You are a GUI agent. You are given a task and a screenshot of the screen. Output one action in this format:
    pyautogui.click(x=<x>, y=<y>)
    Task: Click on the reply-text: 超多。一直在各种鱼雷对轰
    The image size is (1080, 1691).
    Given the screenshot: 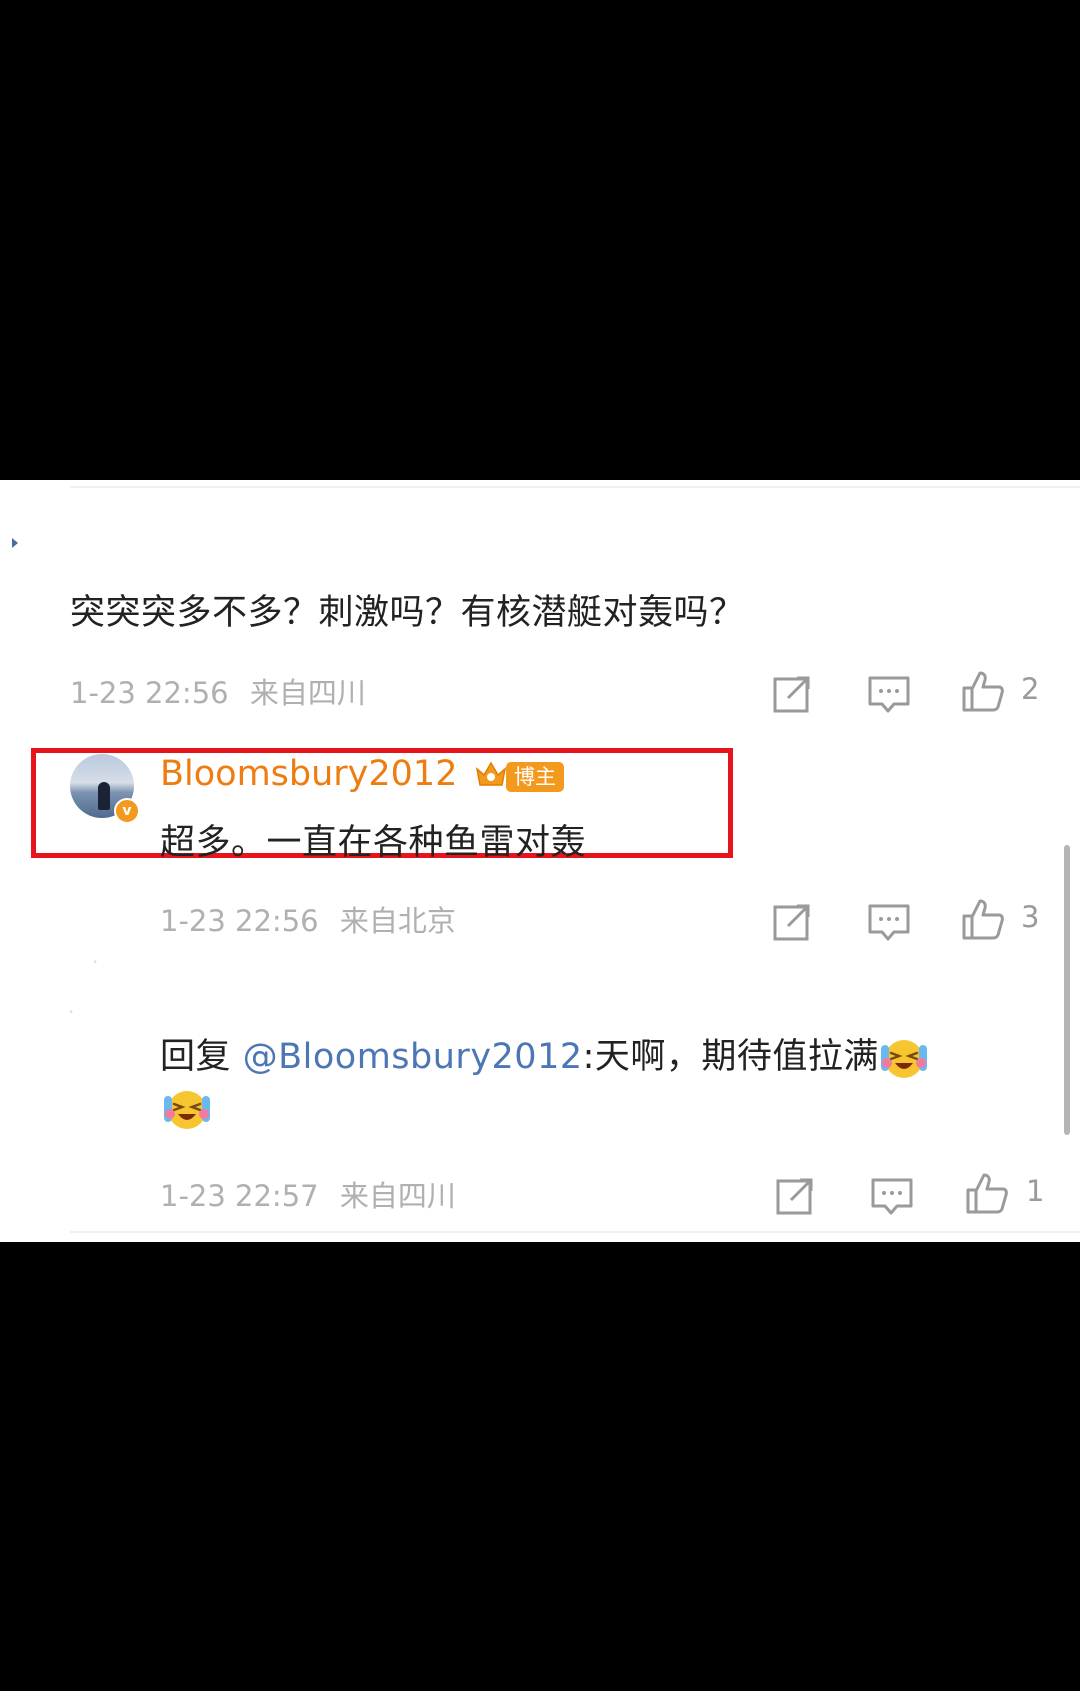 What is the action you would take?
    pyautogui.click(x=373, y=843)
    